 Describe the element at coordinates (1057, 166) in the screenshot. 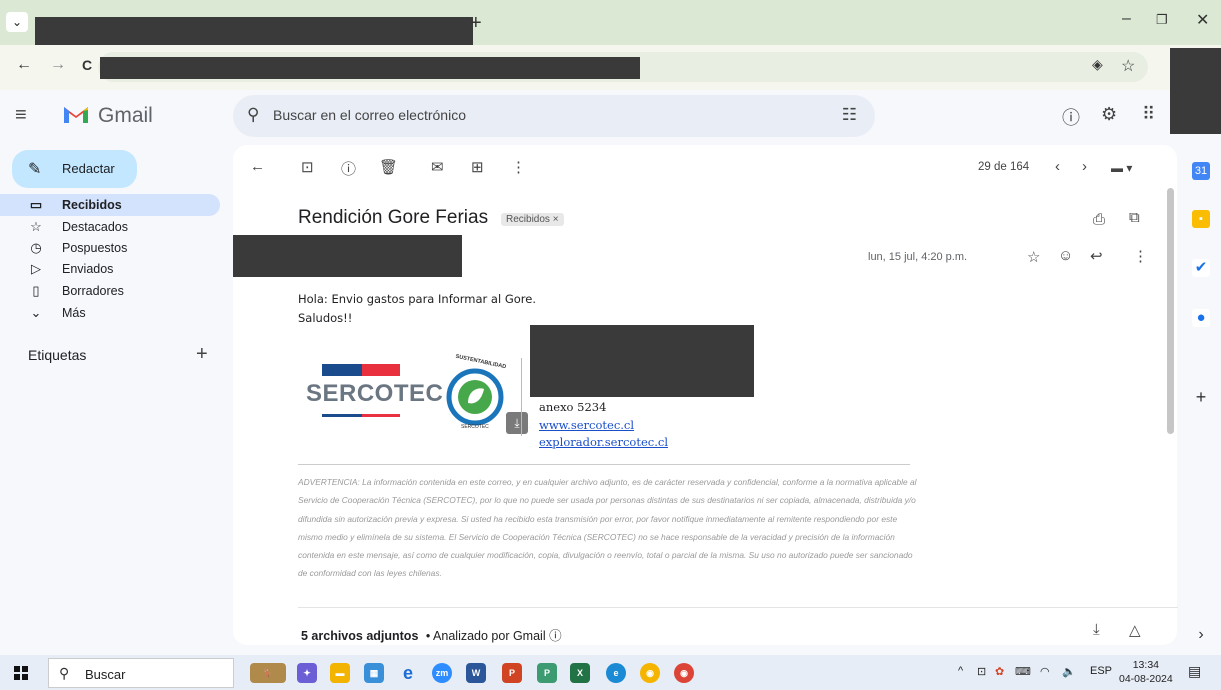

I see `prev-message-icon: ‹` at that location.